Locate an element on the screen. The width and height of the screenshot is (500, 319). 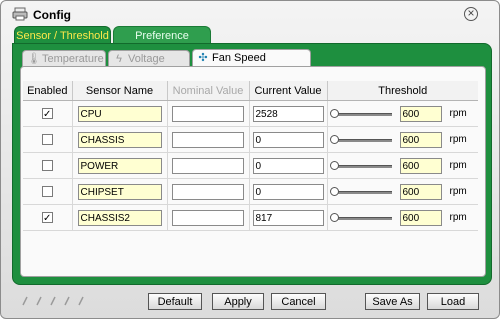
header-enabled: Enabled is located at coordinates (48, 91).